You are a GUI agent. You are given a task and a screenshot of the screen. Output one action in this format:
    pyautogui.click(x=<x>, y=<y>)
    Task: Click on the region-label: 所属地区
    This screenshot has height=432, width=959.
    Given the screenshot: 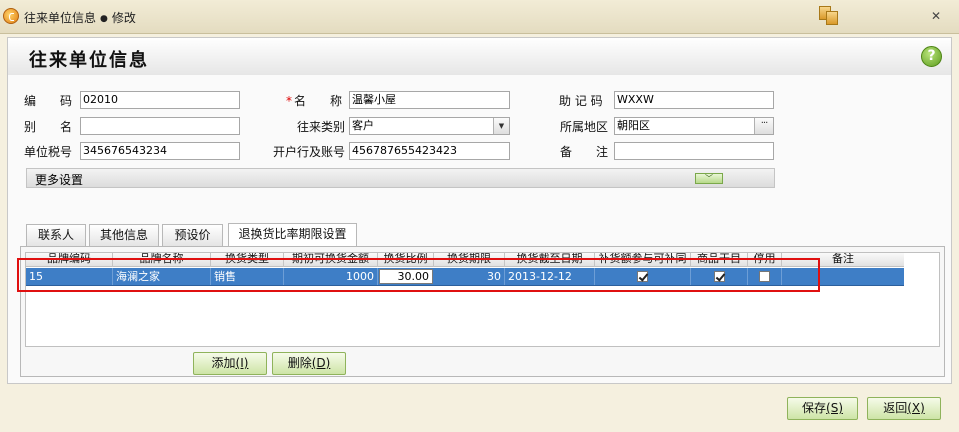 What is the action you would take?
    pyautogui.click(x=584, y=127)
    